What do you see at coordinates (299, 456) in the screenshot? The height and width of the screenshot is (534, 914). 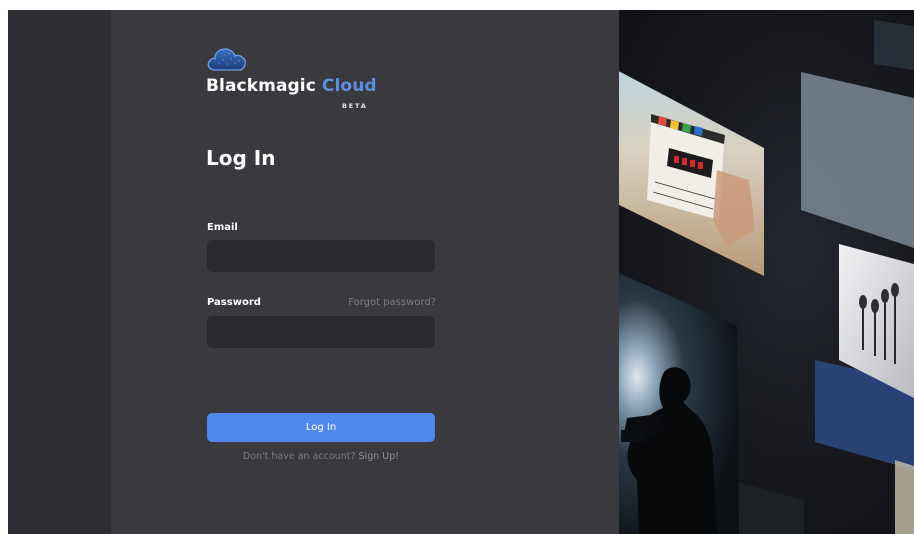 I see `signup-prompt: Don't have an account?` at bounding box center [299, 456].